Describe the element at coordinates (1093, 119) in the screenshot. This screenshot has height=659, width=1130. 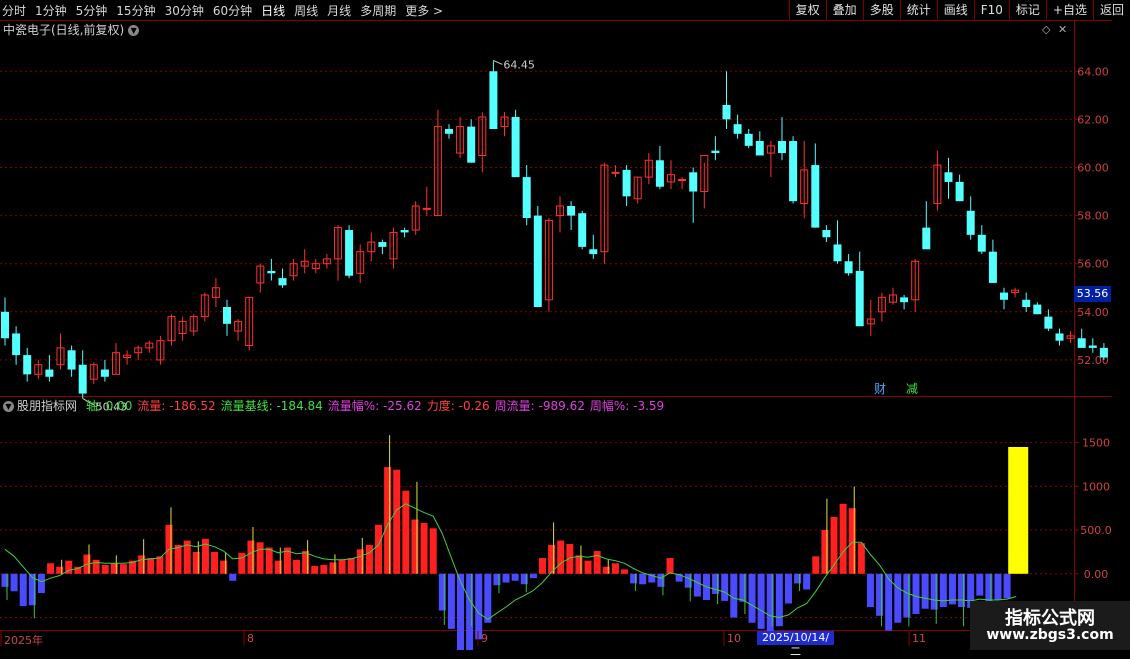
I see `price-tick-label: 62.00` at that location.